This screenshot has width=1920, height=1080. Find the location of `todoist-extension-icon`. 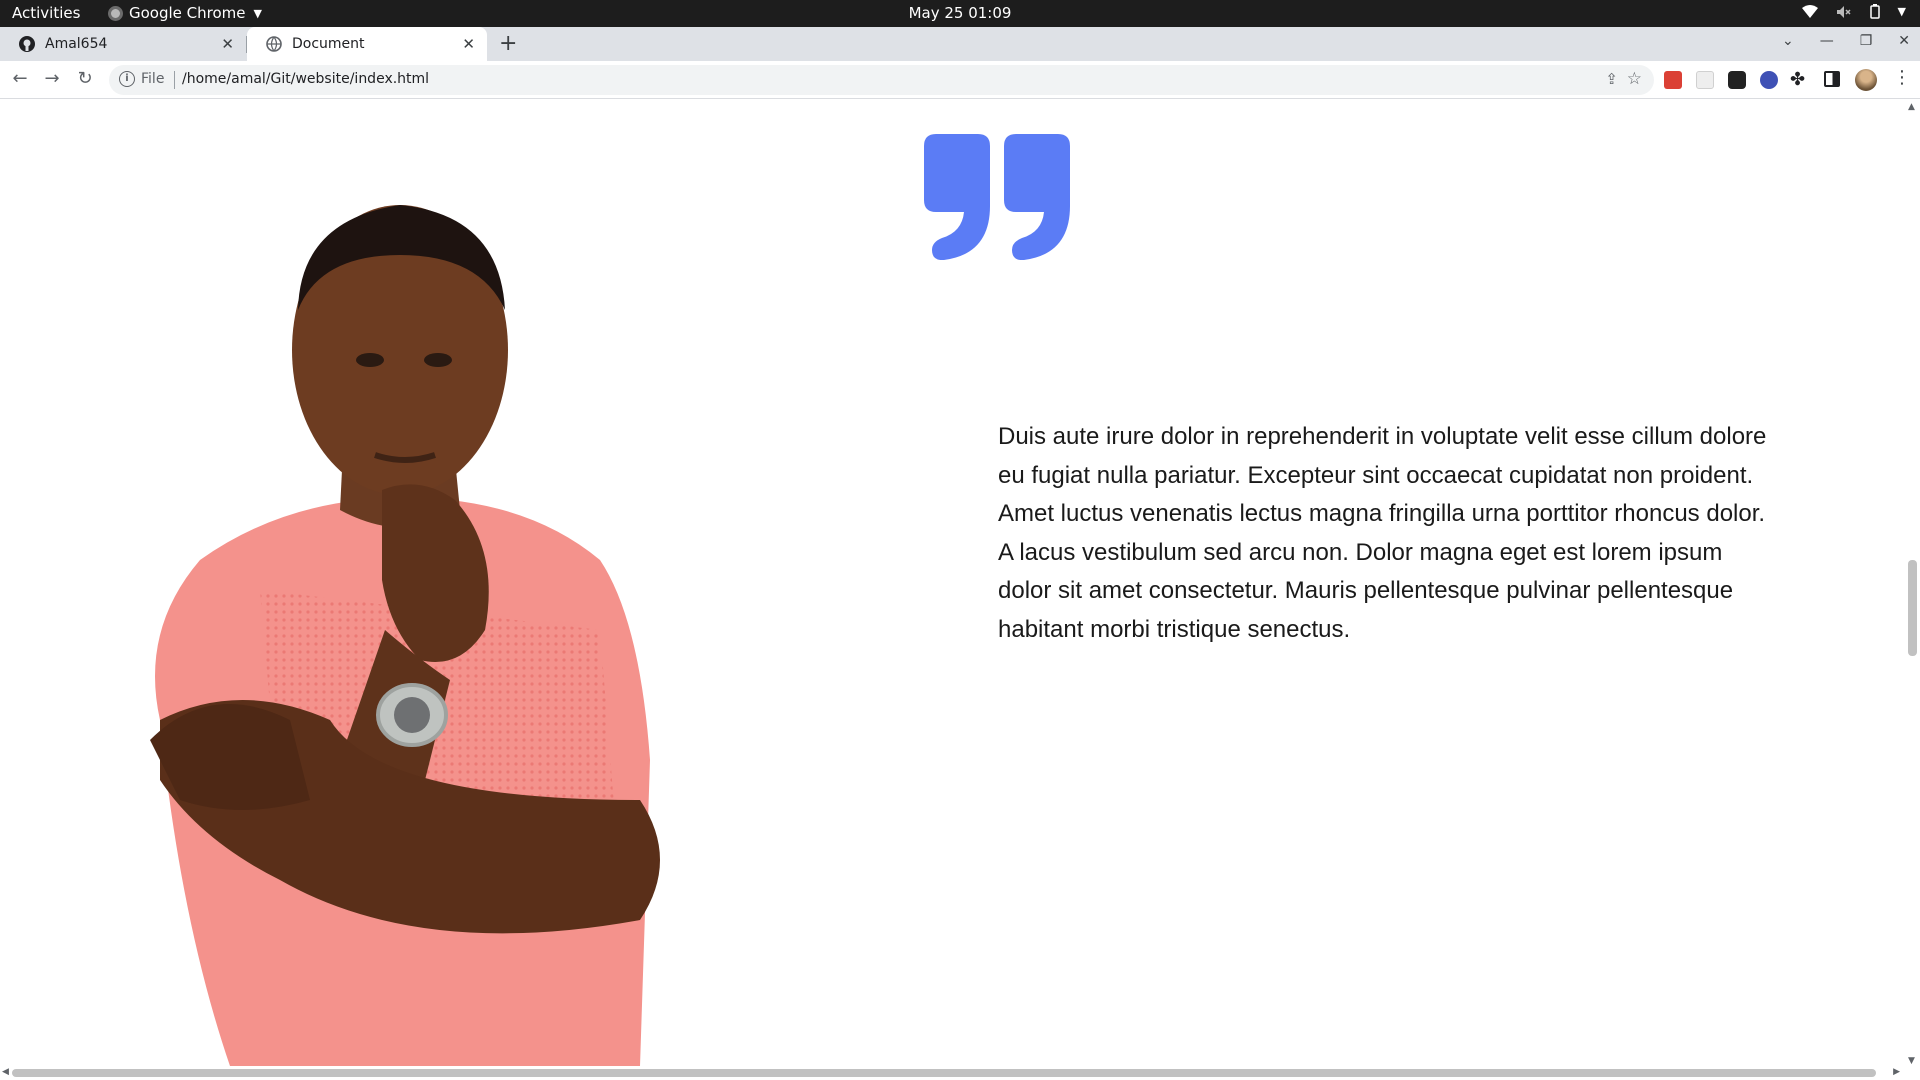

todoist-extension-icon is located at coordinates (1673, 80).